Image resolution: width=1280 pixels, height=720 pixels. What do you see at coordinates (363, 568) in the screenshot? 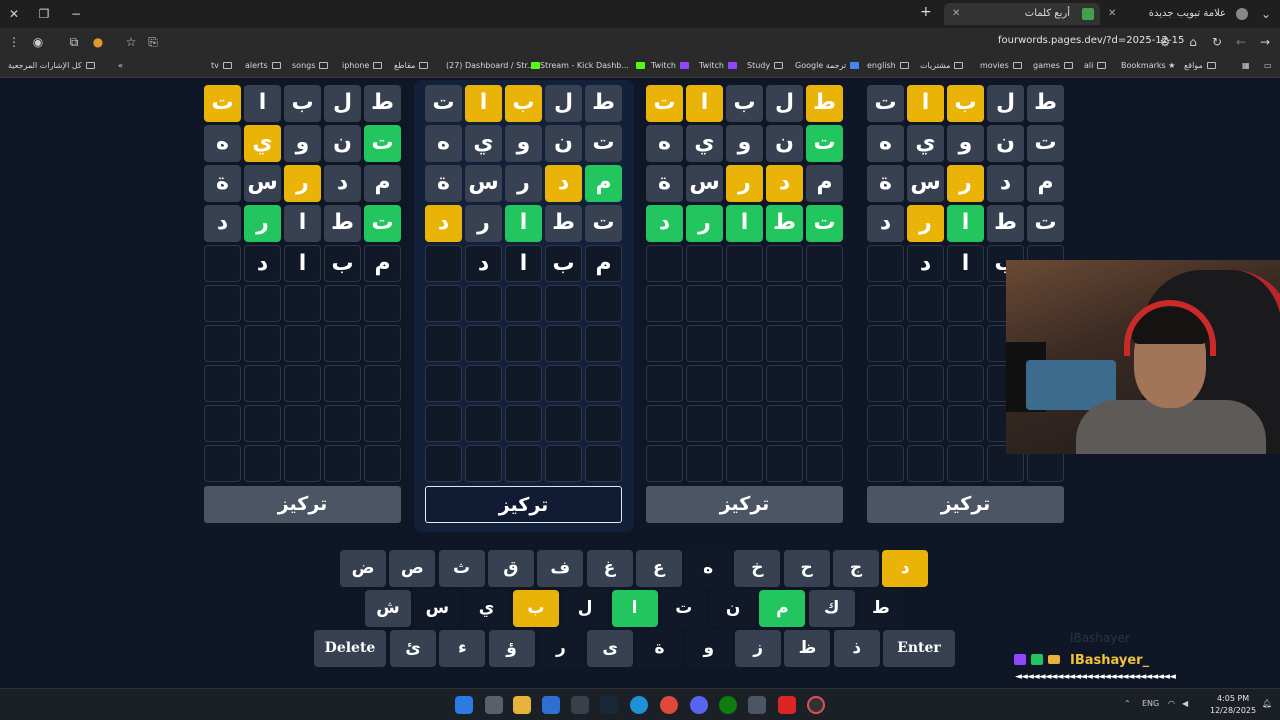
I see `key: ض` at bounding box center [363, 568].